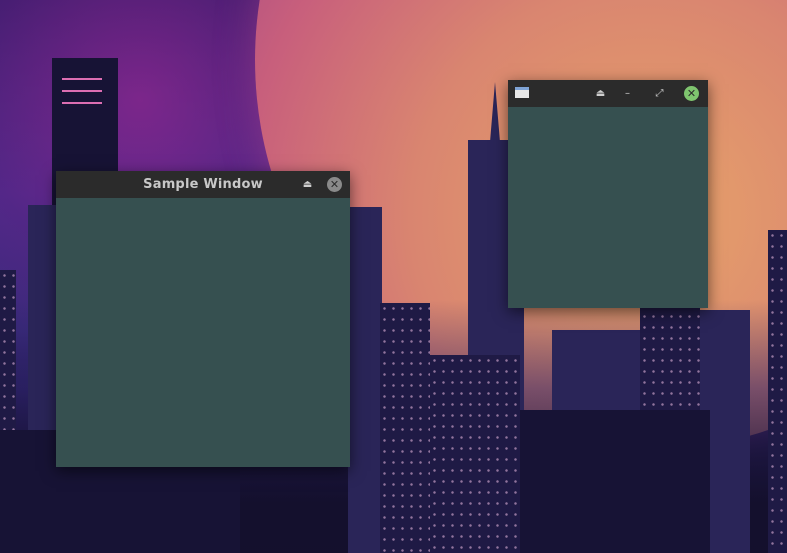 The image size is (787, 553). Describe the element at coordinates (608, 207) in the screenshot. I see `window-client-area` at that location.